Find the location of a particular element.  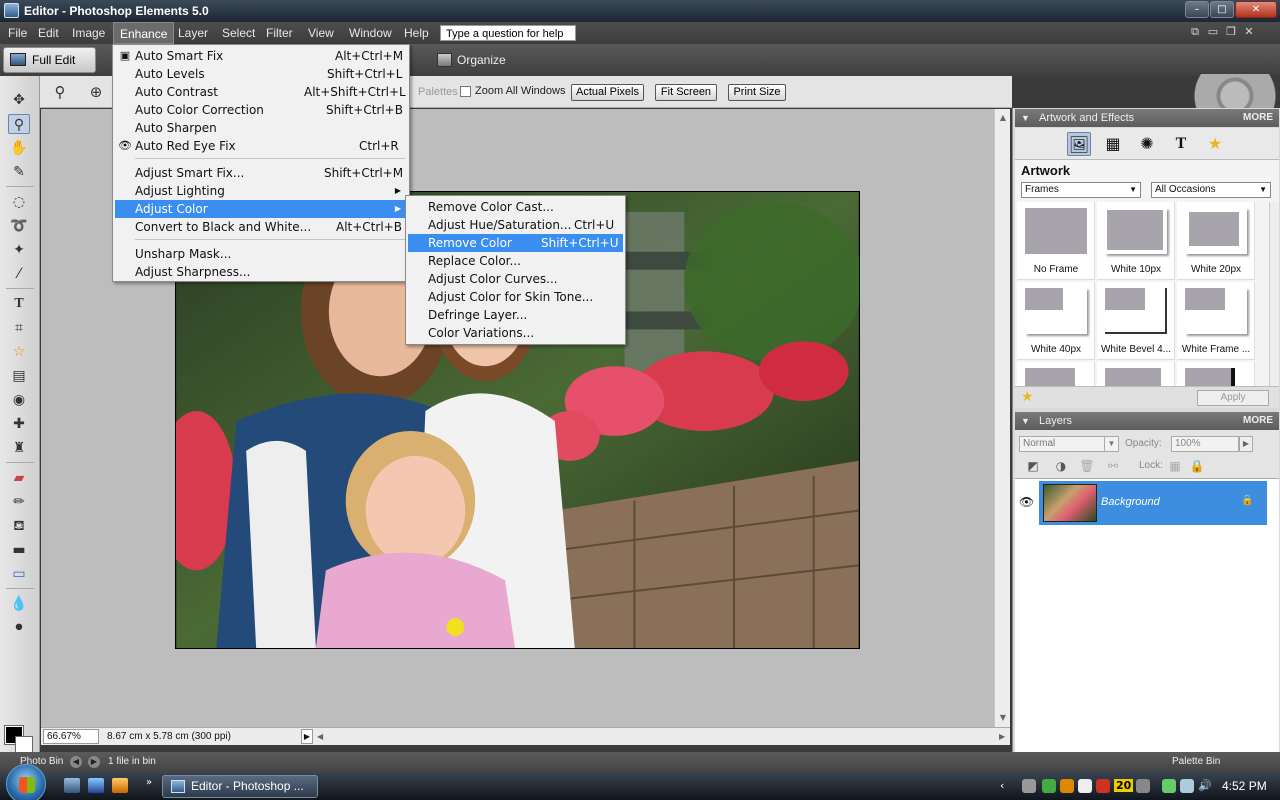

quick-launch-more-icon: » is located at coordinates (149, 782).